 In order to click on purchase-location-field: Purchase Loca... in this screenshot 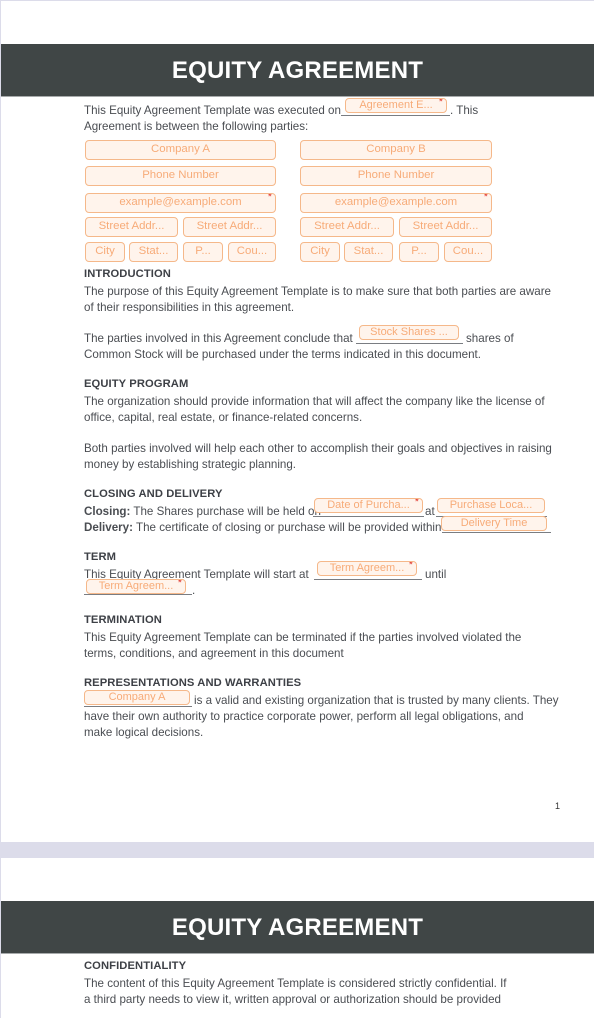, I will do `click(491, 505)`.